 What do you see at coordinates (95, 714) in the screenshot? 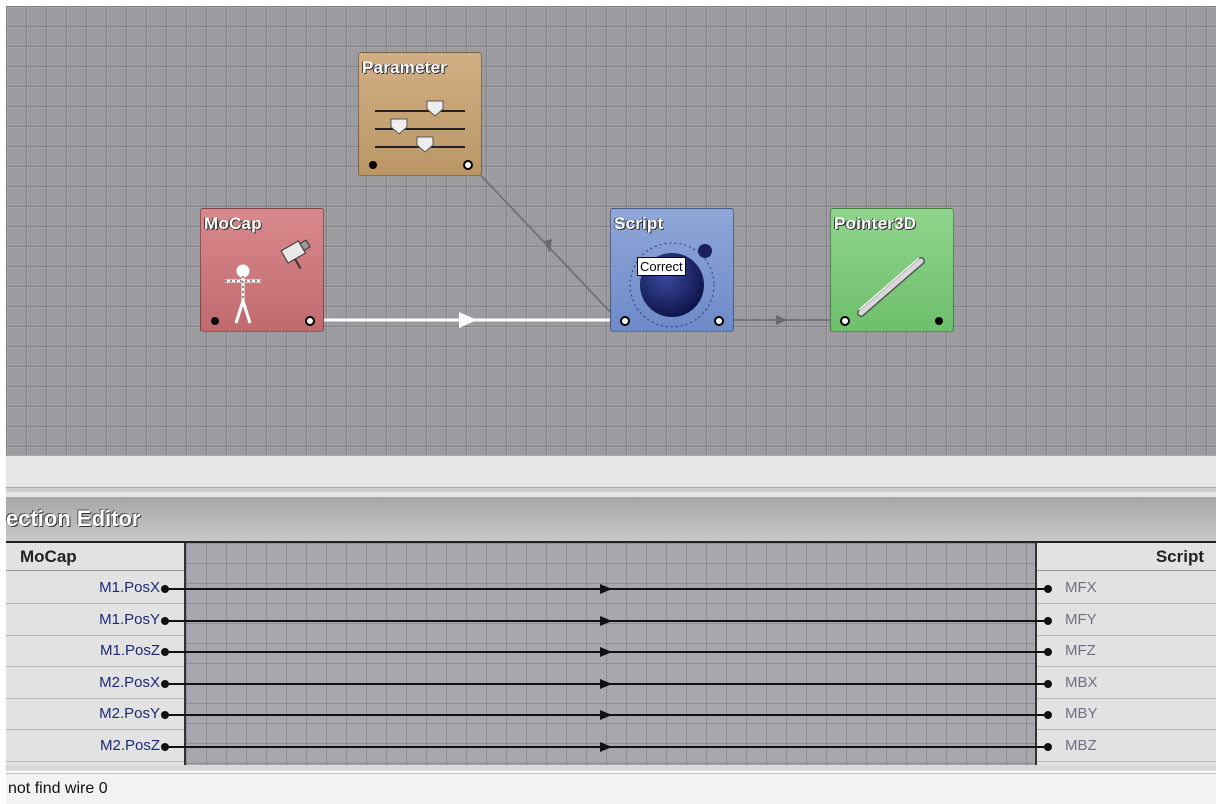
I see `source-port-row: M2.PosY` at bounding box center [95, 714].